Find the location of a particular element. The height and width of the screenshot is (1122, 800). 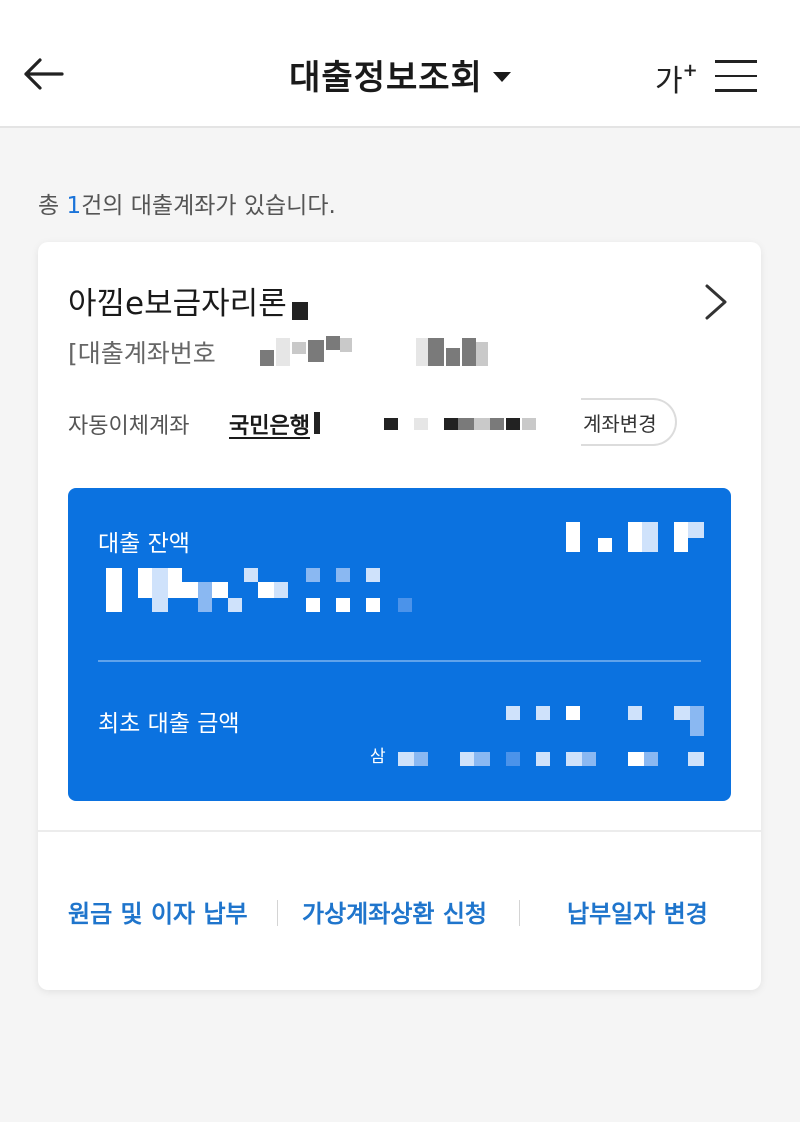

autopay-bank-name: 국민은행 is located at coordinates (269, 424).